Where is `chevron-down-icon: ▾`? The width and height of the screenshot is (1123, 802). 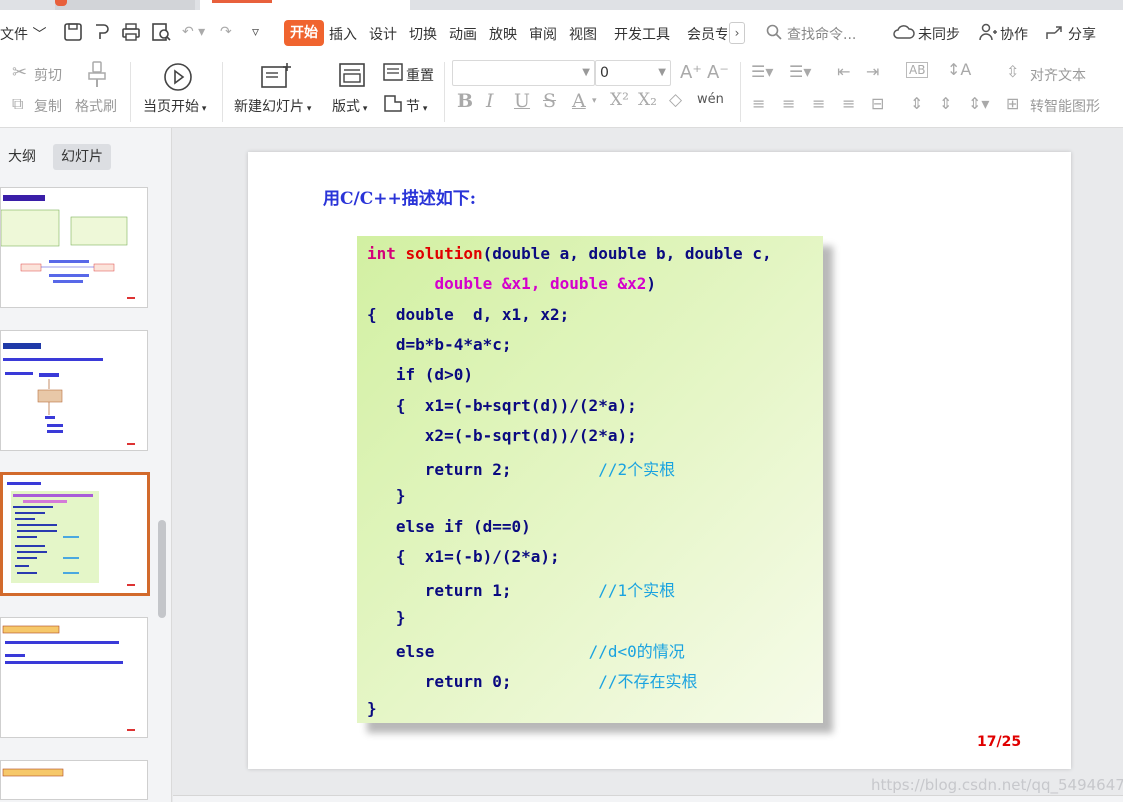 chevron-down-icon: ▾ is located at coordinates (594, 101).